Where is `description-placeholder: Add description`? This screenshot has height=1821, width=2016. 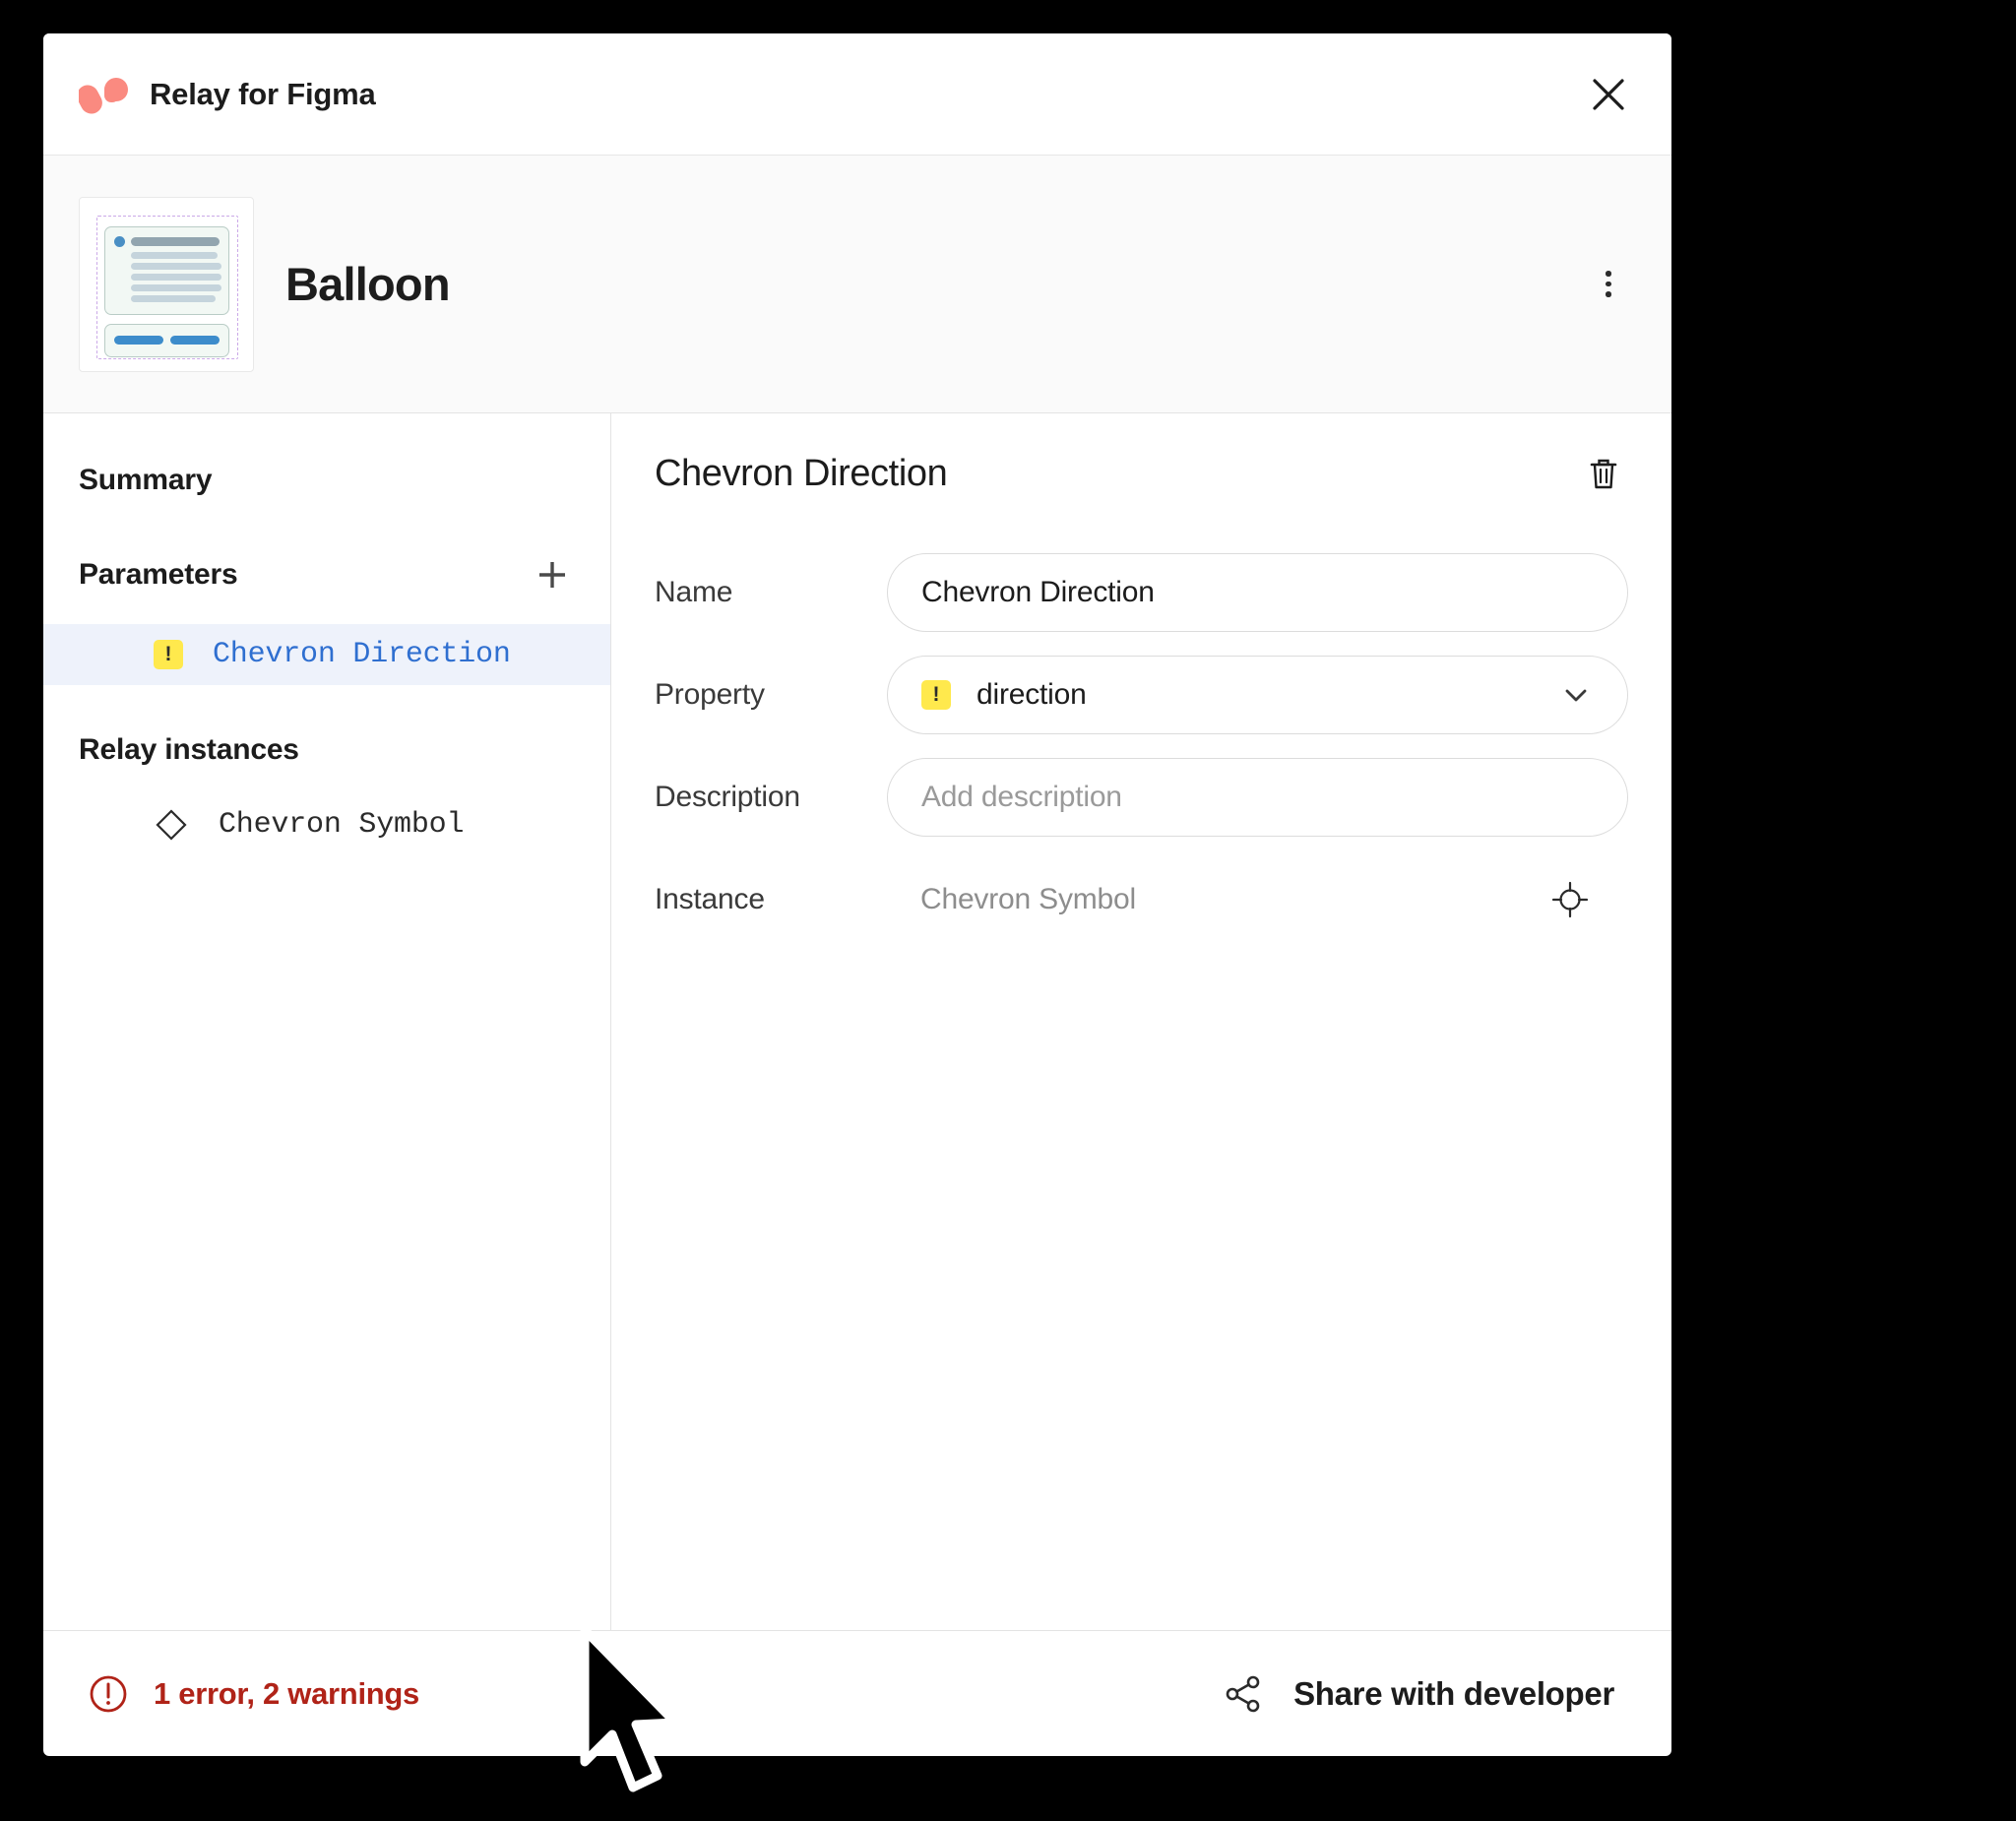 description-placeholder: Add description is located at coordinates (1021, 797).